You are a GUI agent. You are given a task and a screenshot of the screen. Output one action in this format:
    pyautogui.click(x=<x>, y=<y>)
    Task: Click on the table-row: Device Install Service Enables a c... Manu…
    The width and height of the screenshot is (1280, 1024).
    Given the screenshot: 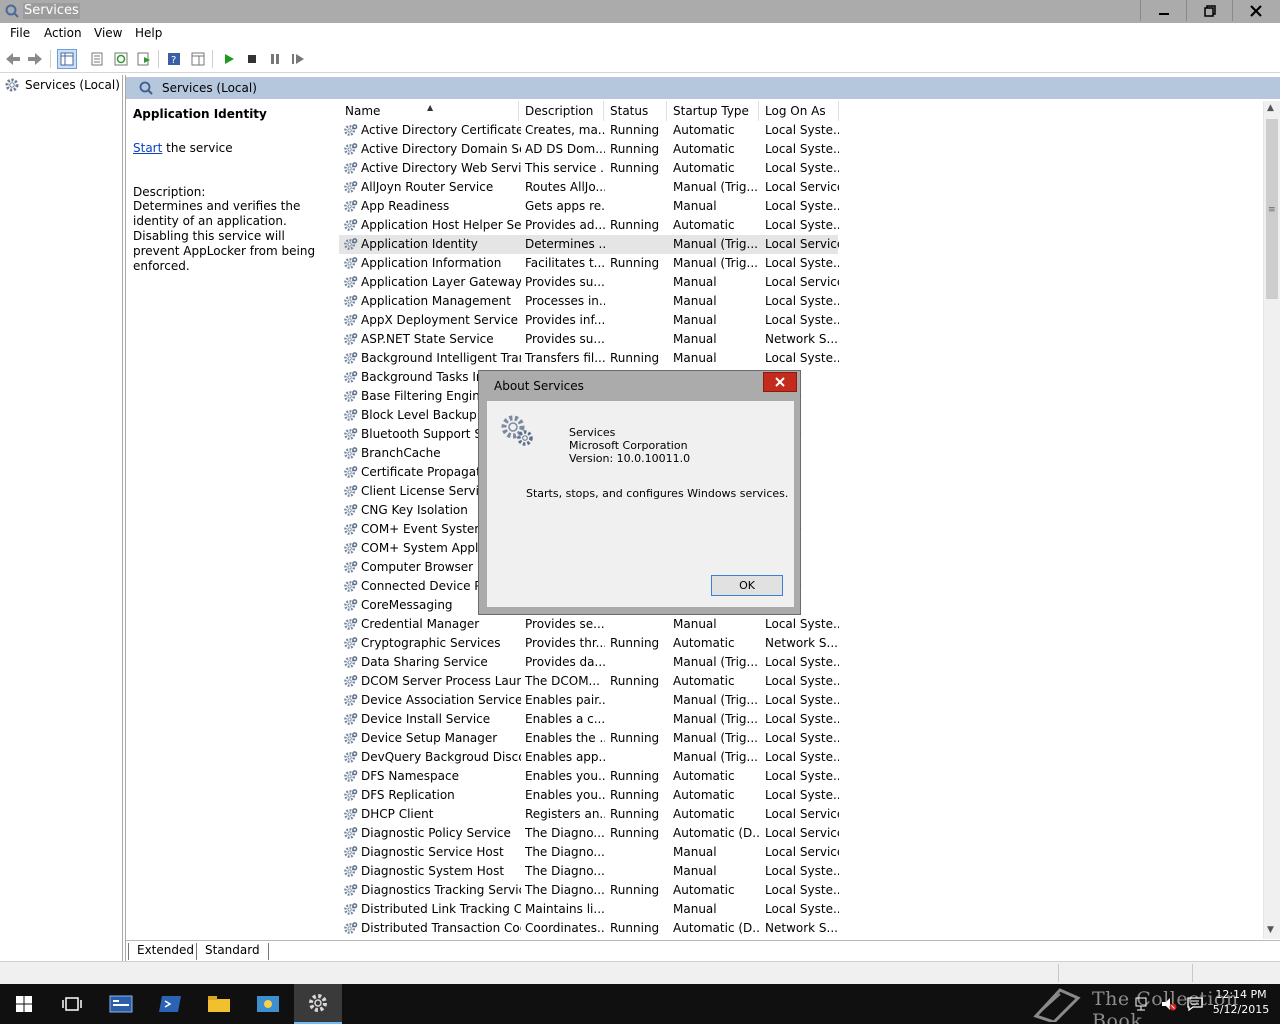 What is the action you would take?
    pyautogui.click(x=804, y=719)
    